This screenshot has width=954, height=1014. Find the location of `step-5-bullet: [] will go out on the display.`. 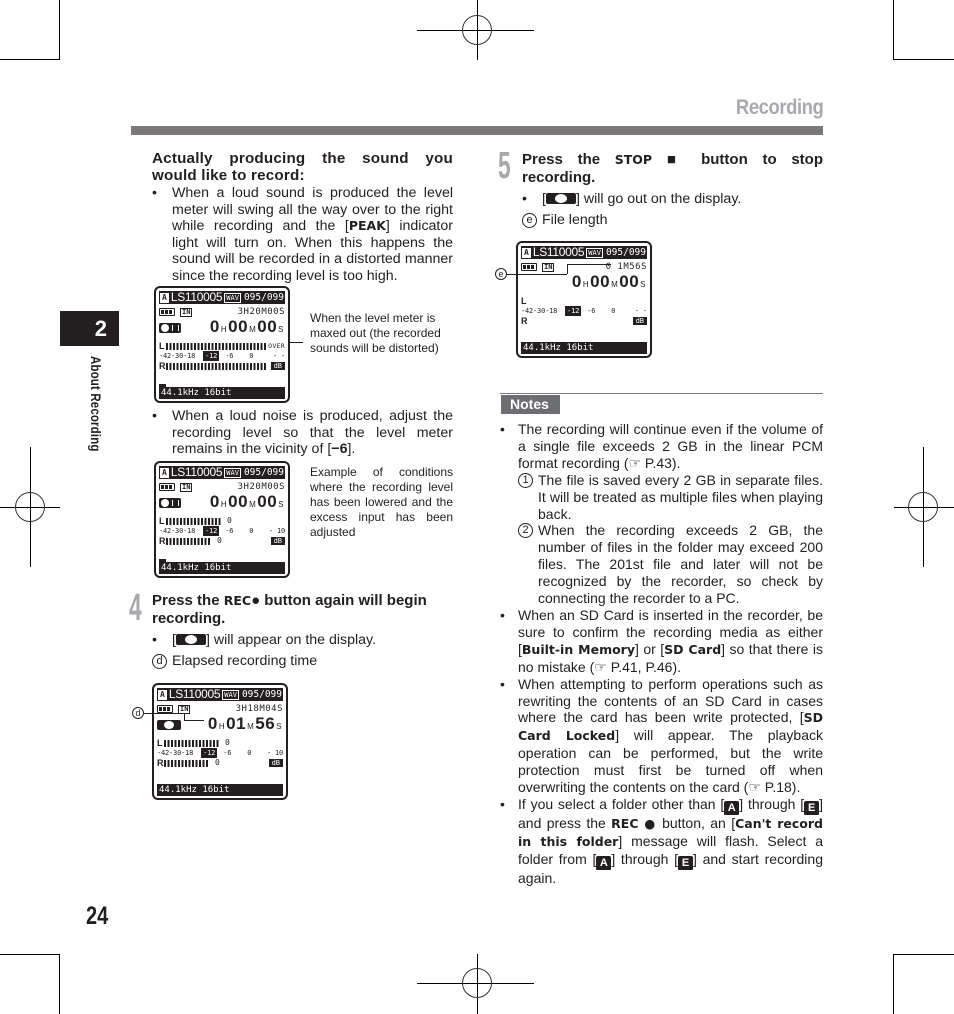

step-5-bullet: [] will go out on the display. is located at coordinates (672, 199).